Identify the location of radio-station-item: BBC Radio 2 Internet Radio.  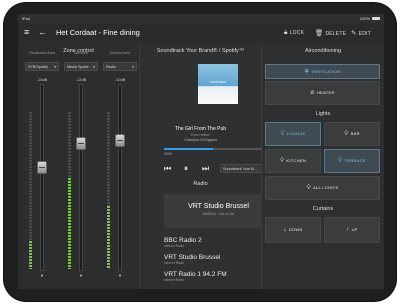
(218, 242).